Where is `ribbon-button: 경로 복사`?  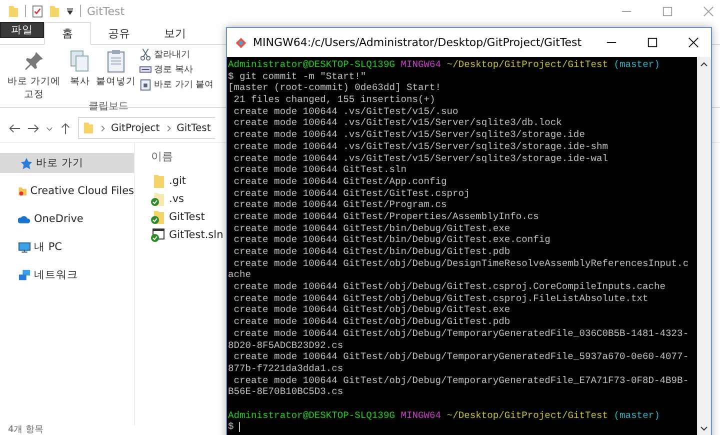
ribbon-button: 경로 복사 is located at coordinates (176, 69).